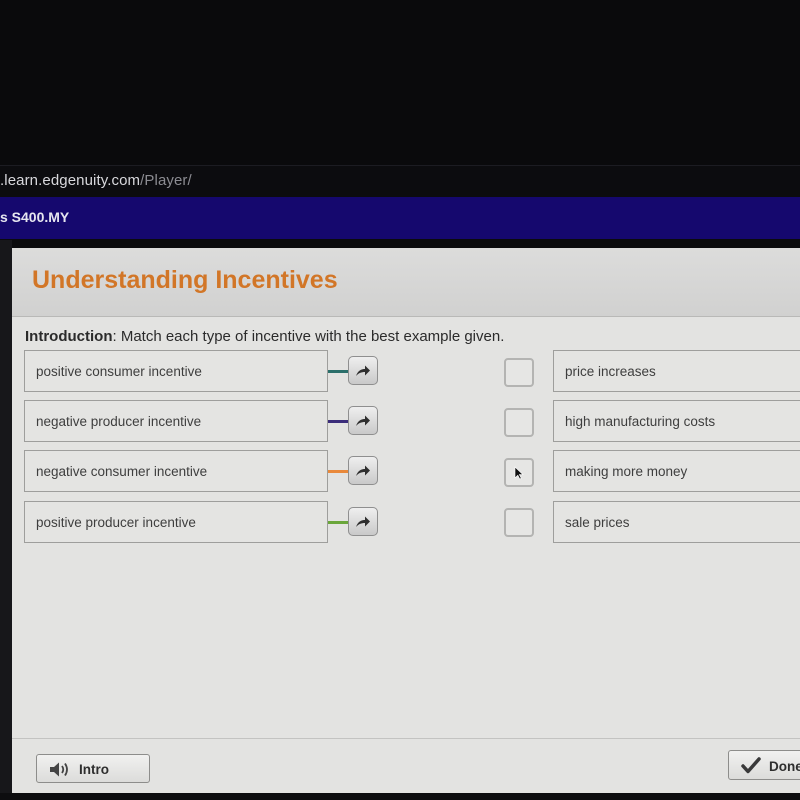 This screenshot has width=800, height=800. What do you see at coordinates (400, 796) in the screenshot?
I see `monitor-bezel-bottom` at bounding box center [400, 796].